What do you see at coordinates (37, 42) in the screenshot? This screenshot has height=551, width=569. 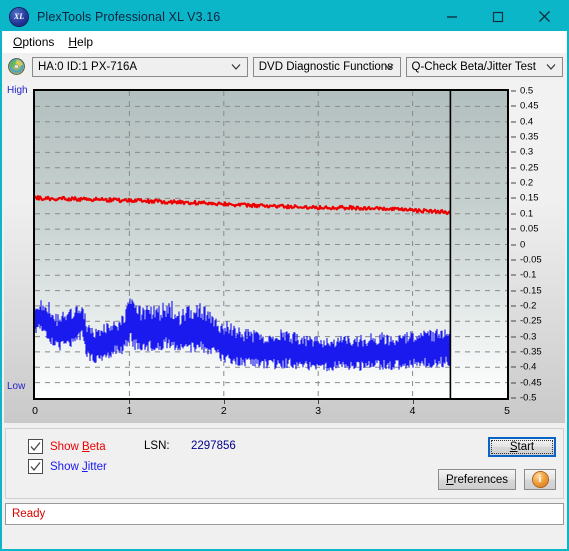 I see `menu-item-options: Options` at bounding box center [37, 42].